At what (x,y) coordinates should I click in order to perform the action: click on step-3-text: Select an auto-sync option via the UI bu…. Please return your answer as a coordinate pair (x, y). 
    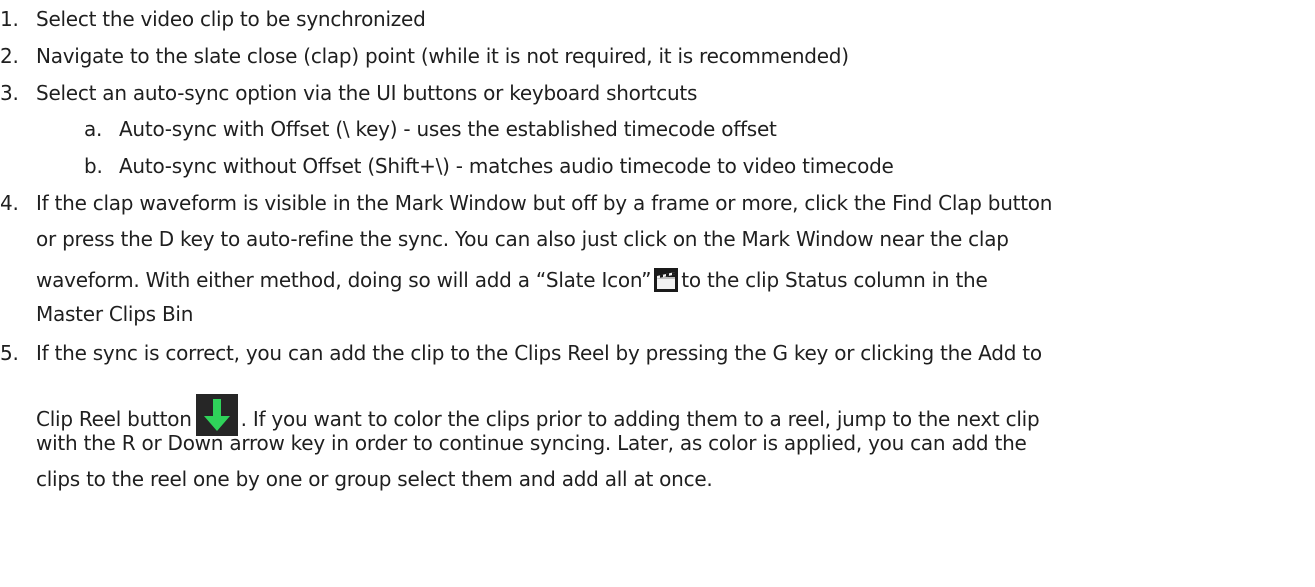
    Looking at the image, I should click on (367, 93).